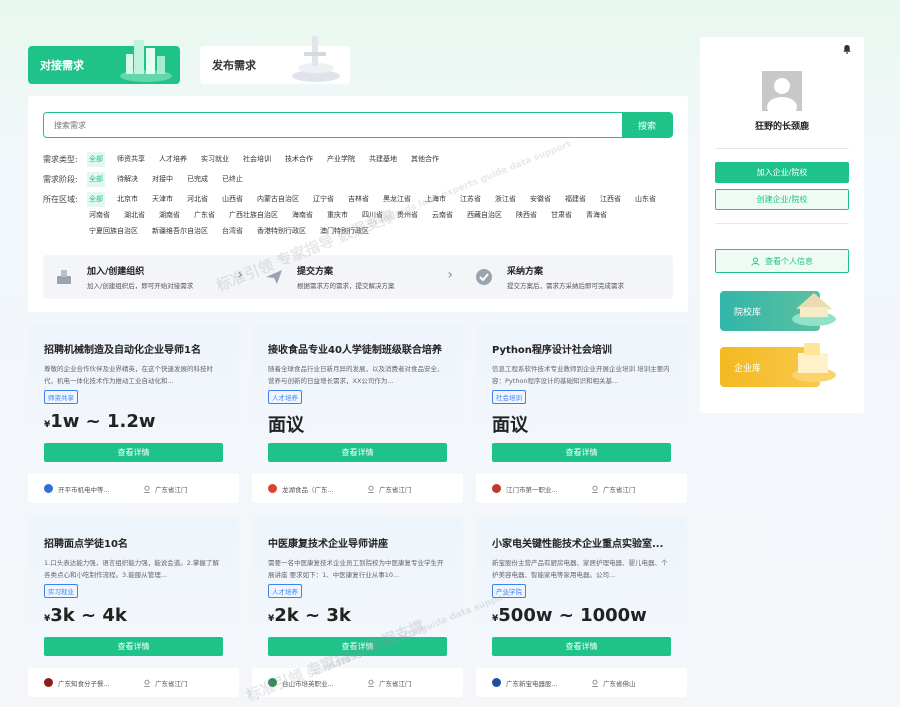 The image size is (900, 707). What do you see at coordinates (358, 199) in the screenshot?
I see `filter-option: 吉林省` at bounding box center [358, 199].